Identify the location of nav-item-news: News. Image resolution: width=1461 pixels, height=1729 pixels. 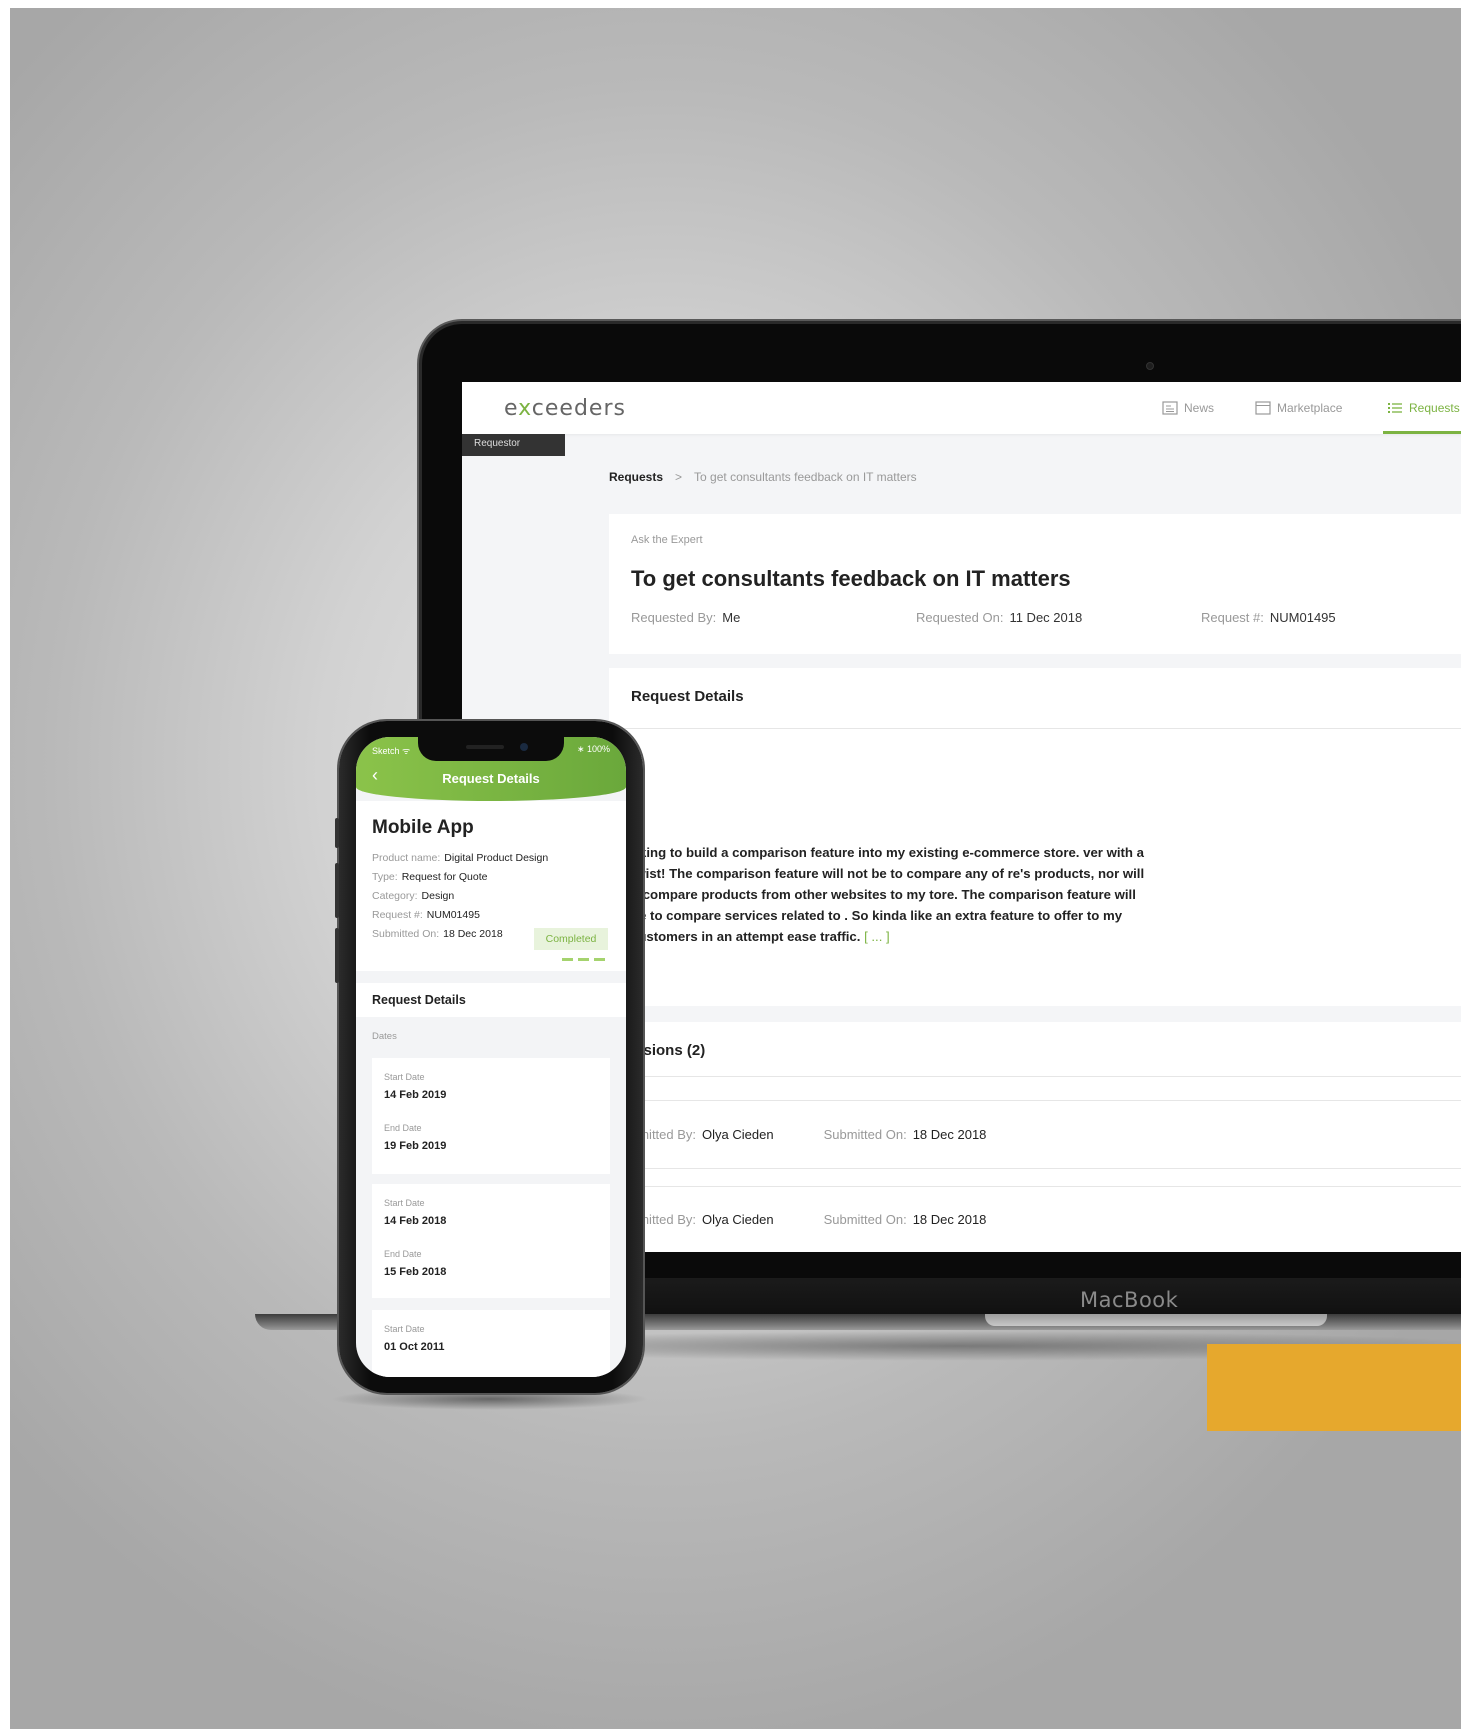
(1188, 408).